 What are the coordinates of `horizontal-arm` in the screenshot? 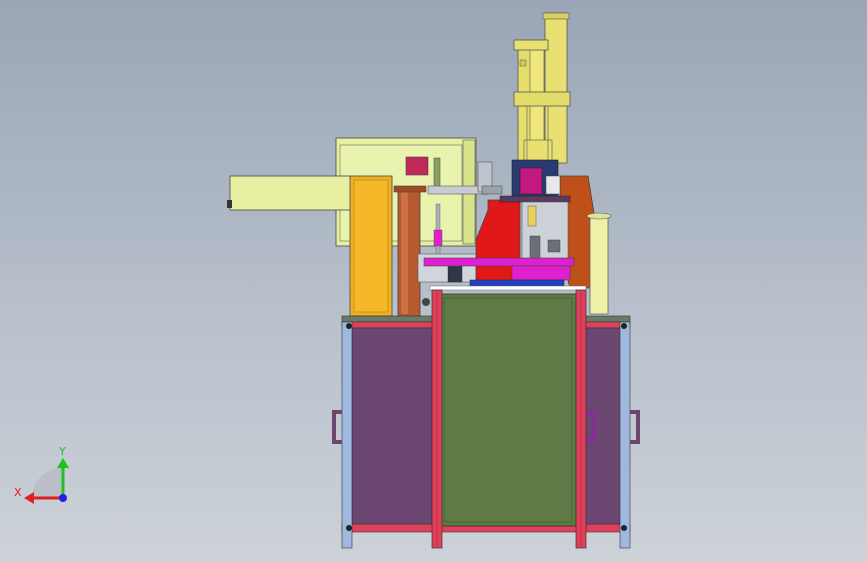 It's located at (290, 193).